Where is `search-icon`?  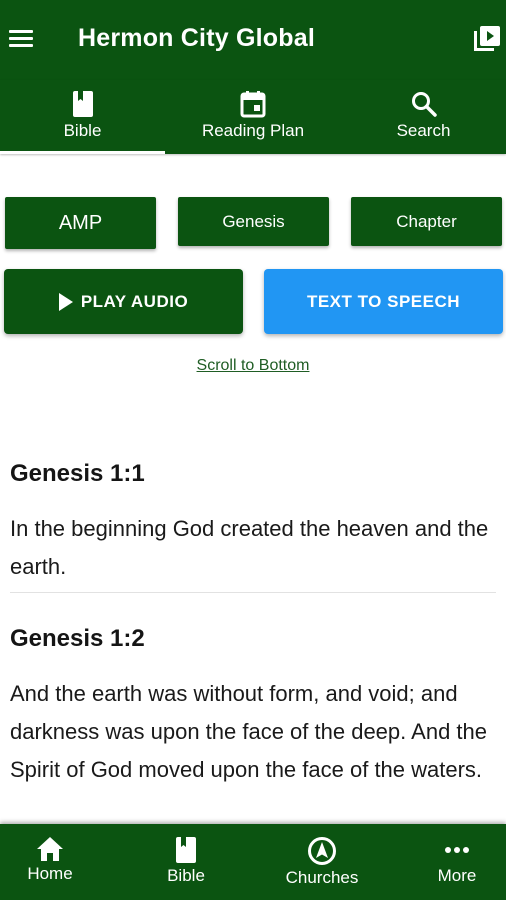 search-icon is located at coordinates (424, 104).